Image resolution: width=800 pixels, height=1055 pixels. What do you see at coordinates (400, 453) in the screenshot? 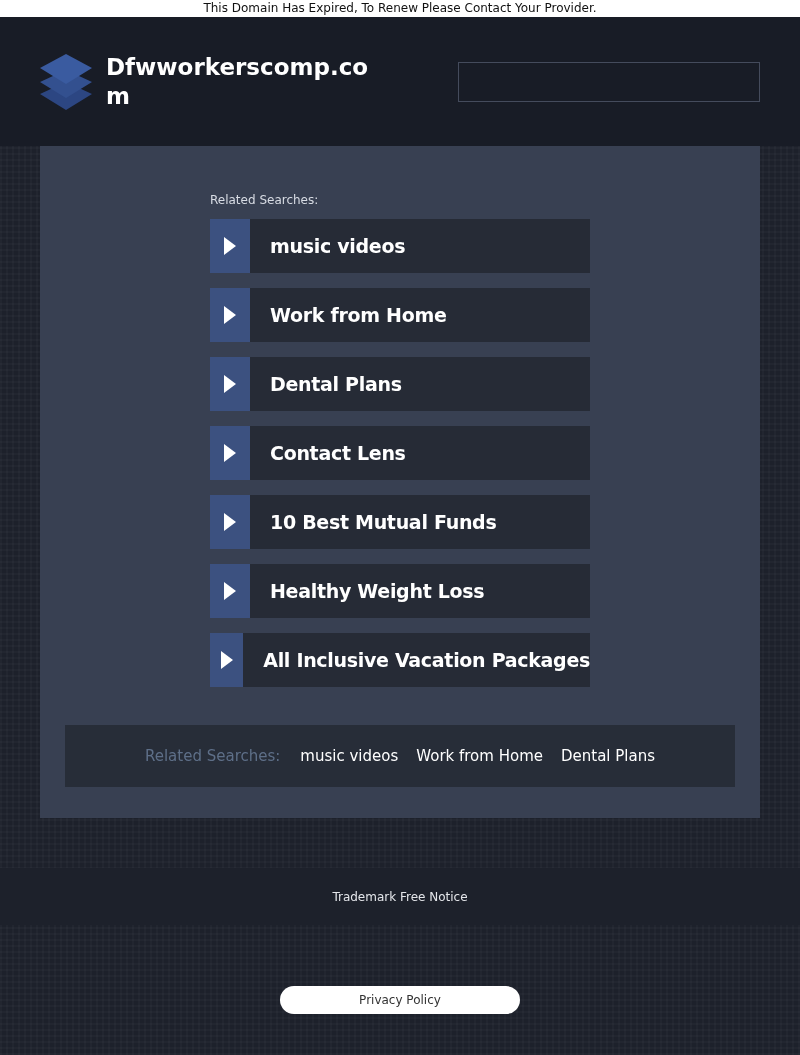
I see `search-link: Contact Lens` at bounding box center [400, 453].